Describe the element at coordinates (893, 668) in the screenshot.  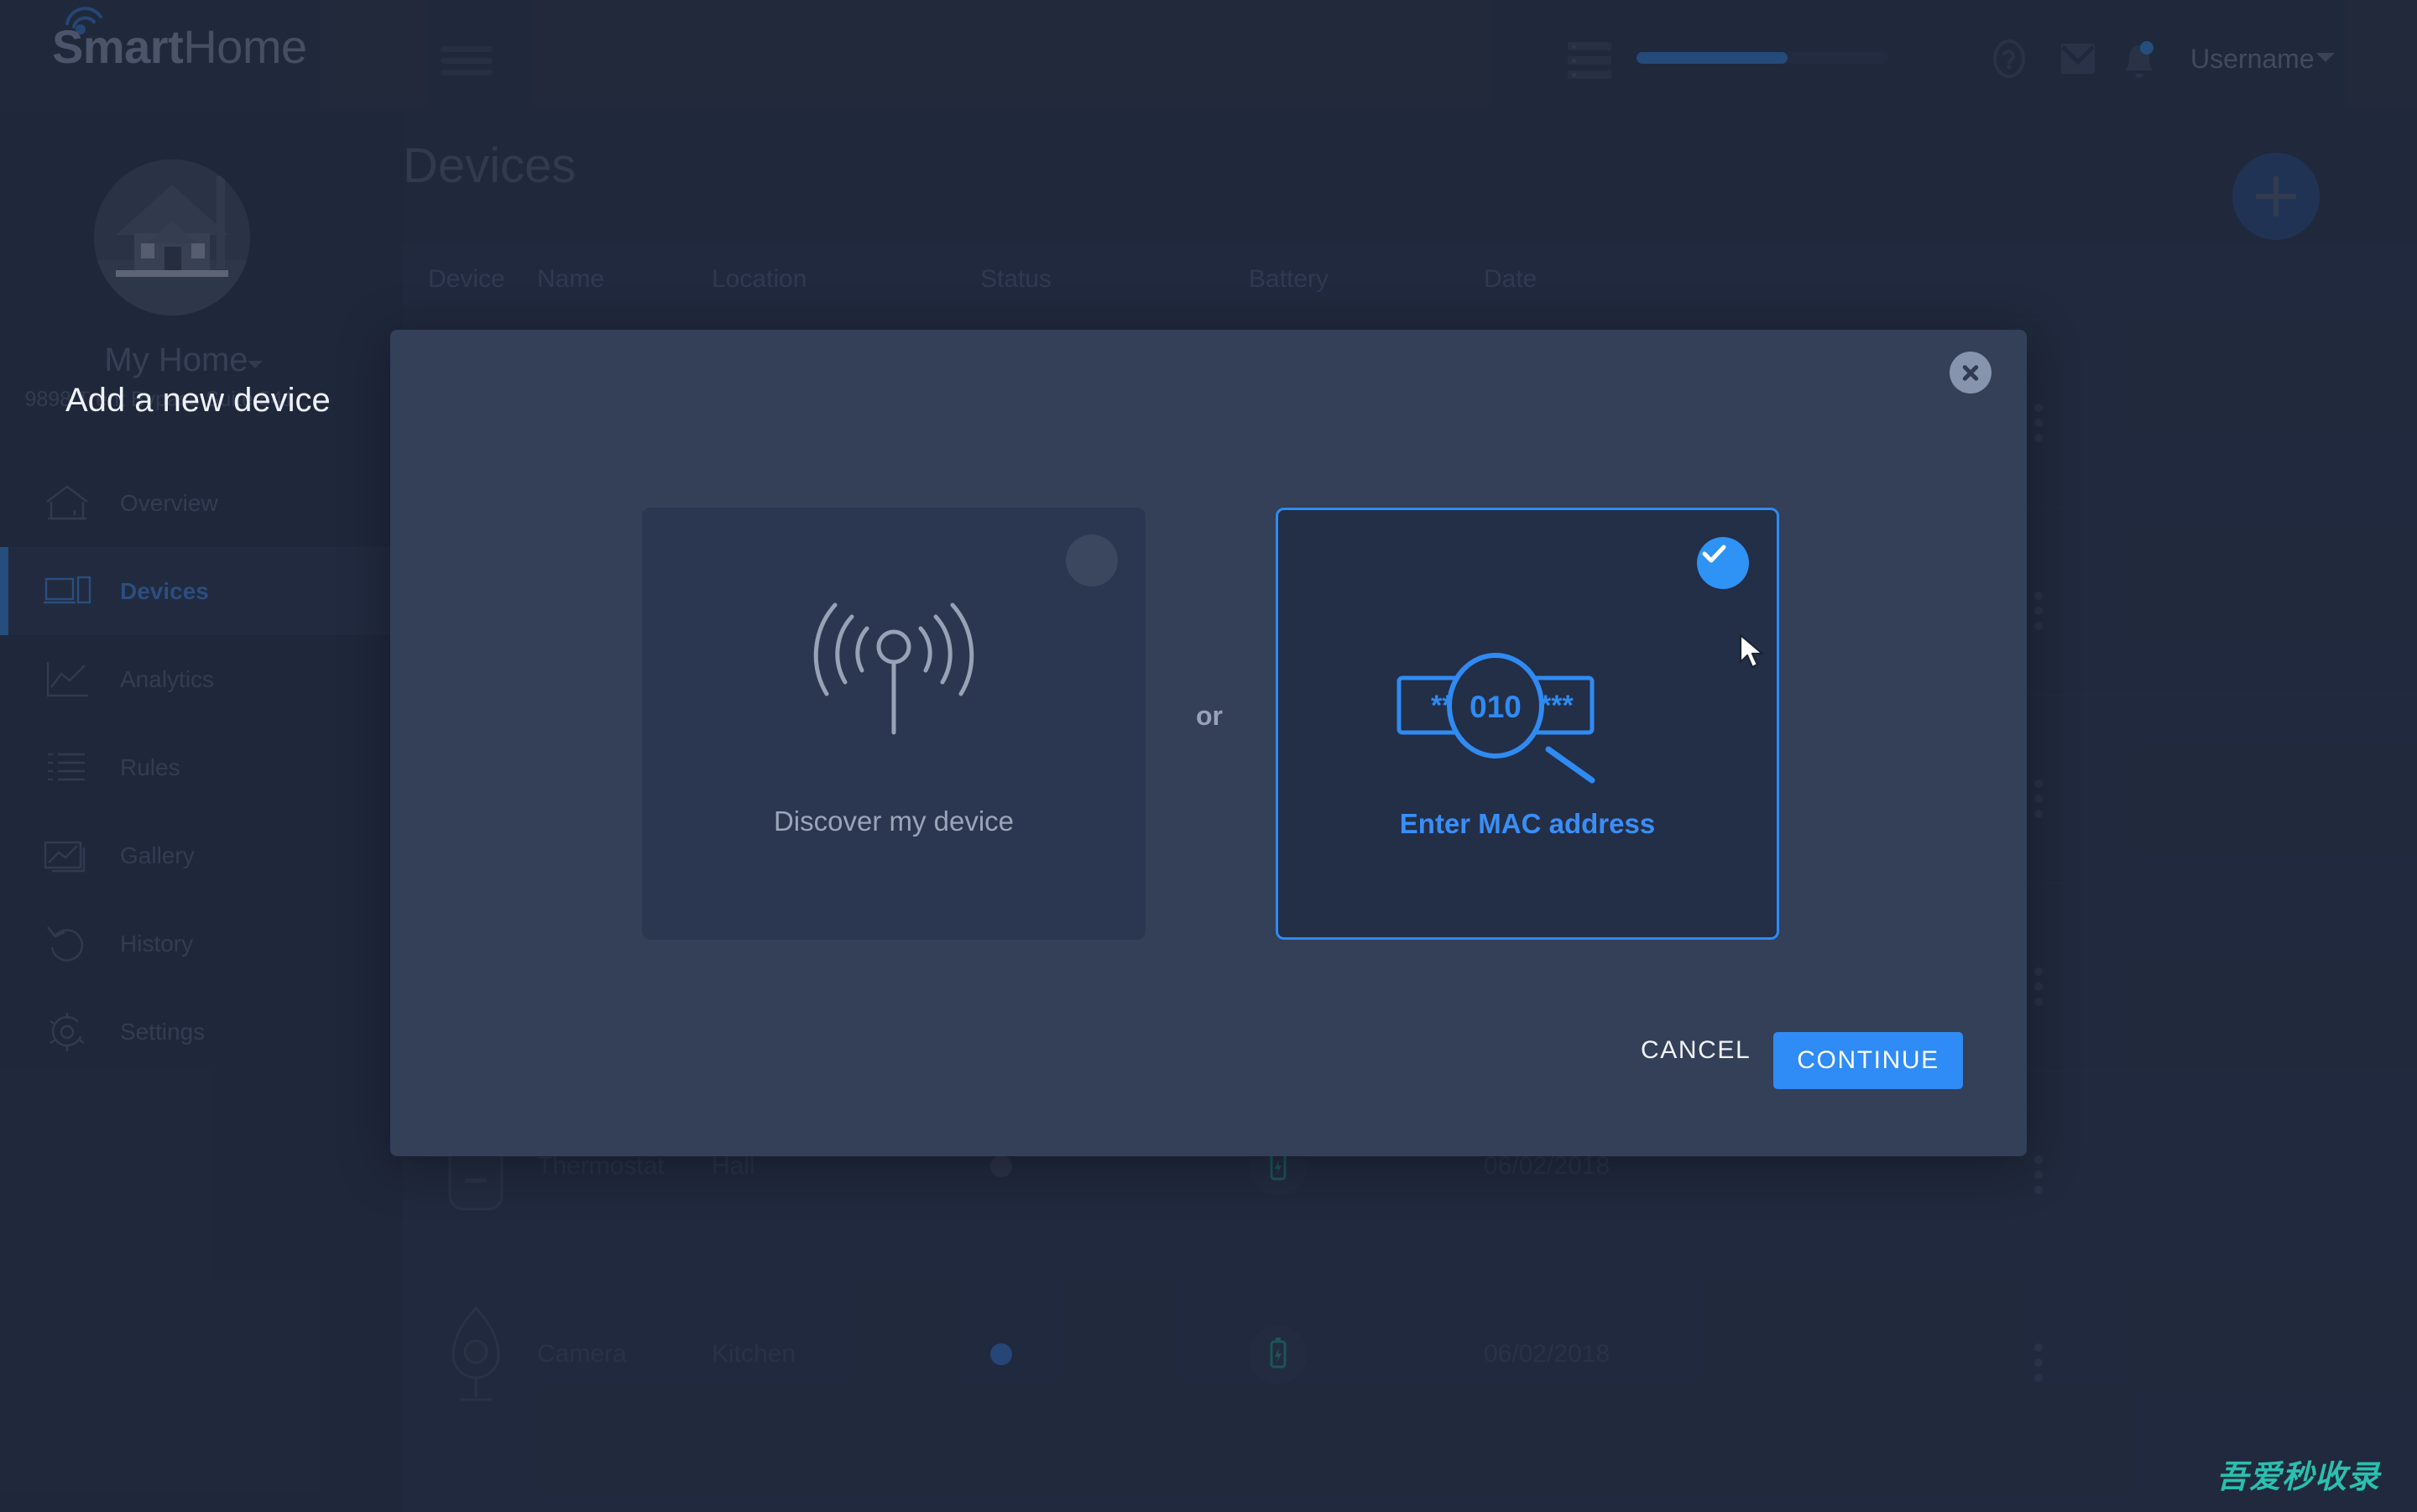
I see `broadcast-signal-icon` at that location.